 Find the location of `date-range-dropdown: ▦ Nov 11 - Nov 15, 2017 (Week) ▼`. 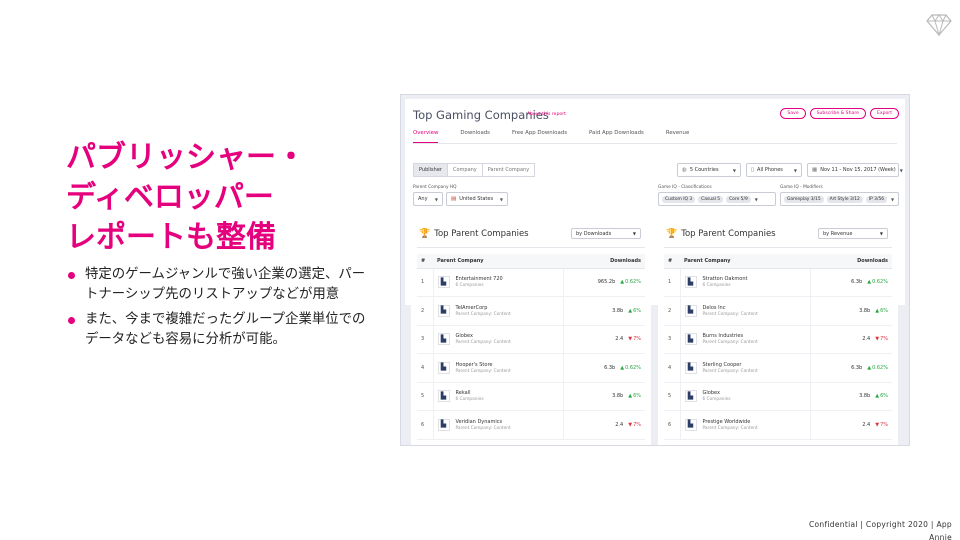

date-range-dropdown: ▦ Nov 11 - Nov 15, 2017 (Week) ▼ is located at coordinates (855, 170).